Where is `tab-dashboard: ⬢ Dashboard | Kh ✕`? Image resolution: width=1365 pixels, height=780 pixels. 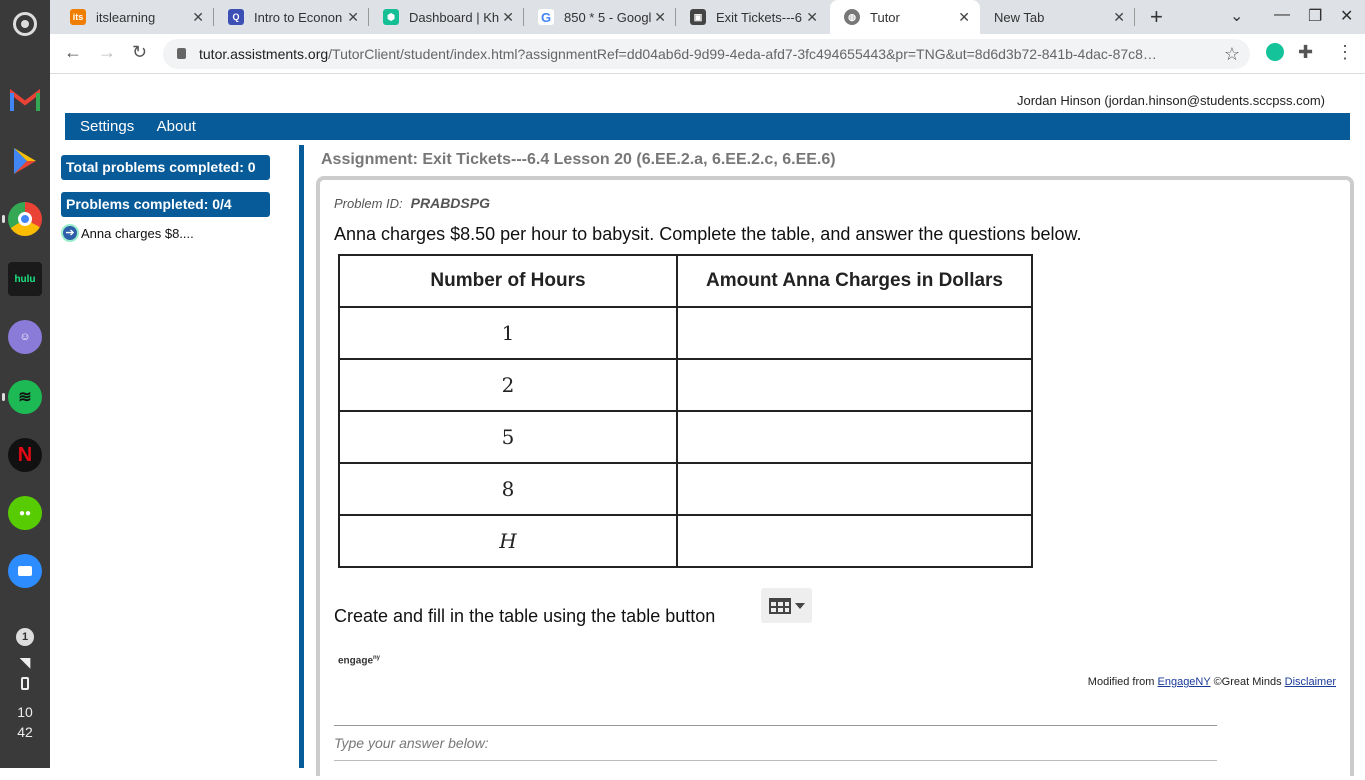
tab-dashboard: ⬢ Dashboard | Kh ✕ is located at coordinates (446, 17).